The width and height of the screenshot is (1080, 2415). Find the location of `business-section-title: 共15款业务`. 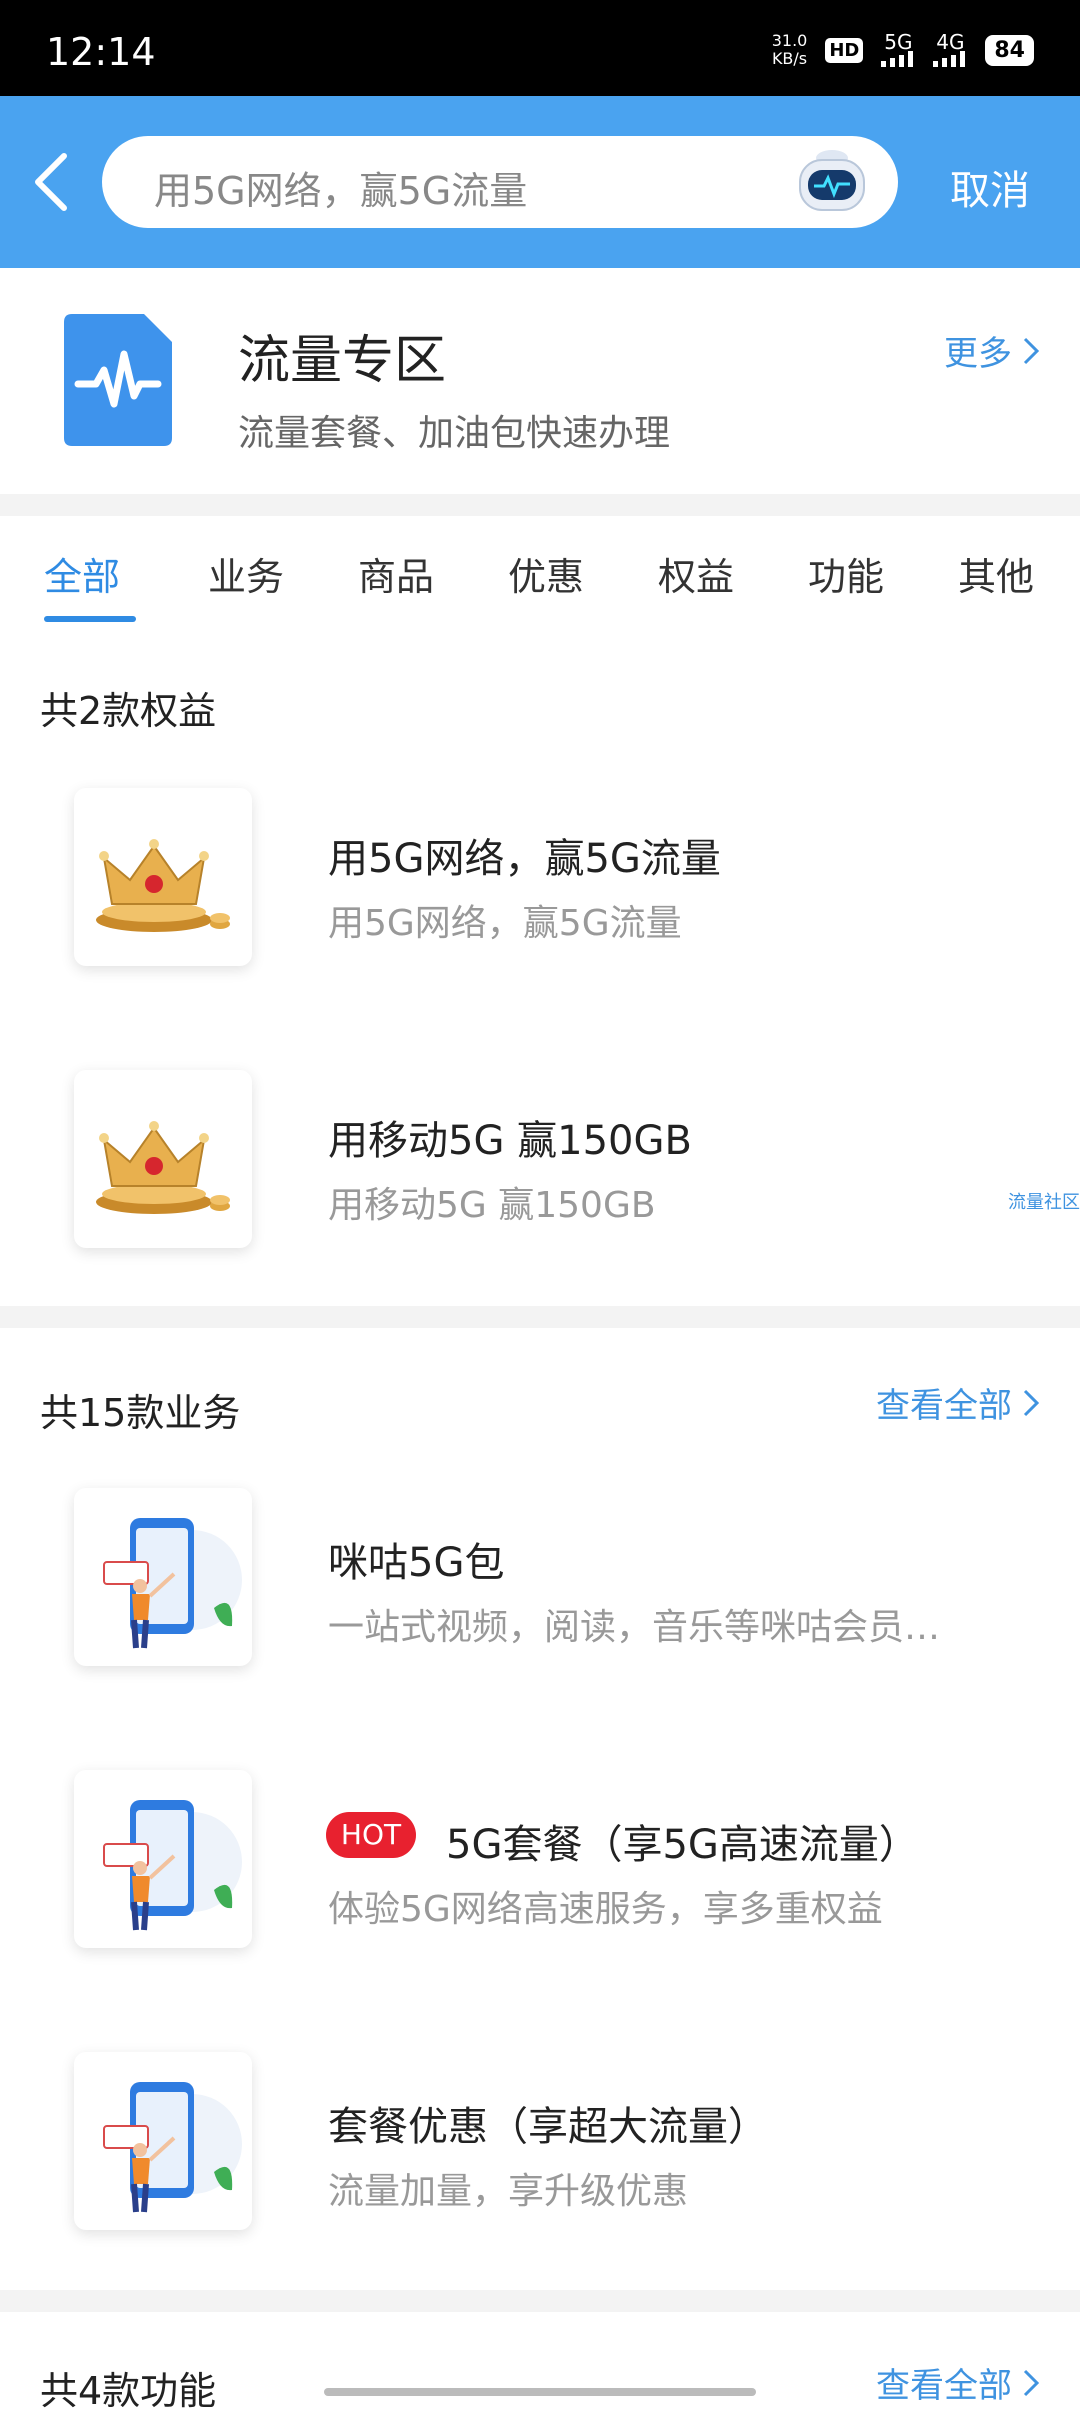

business-section-title: 共15款业务 is located at coordinates (140, 1413).